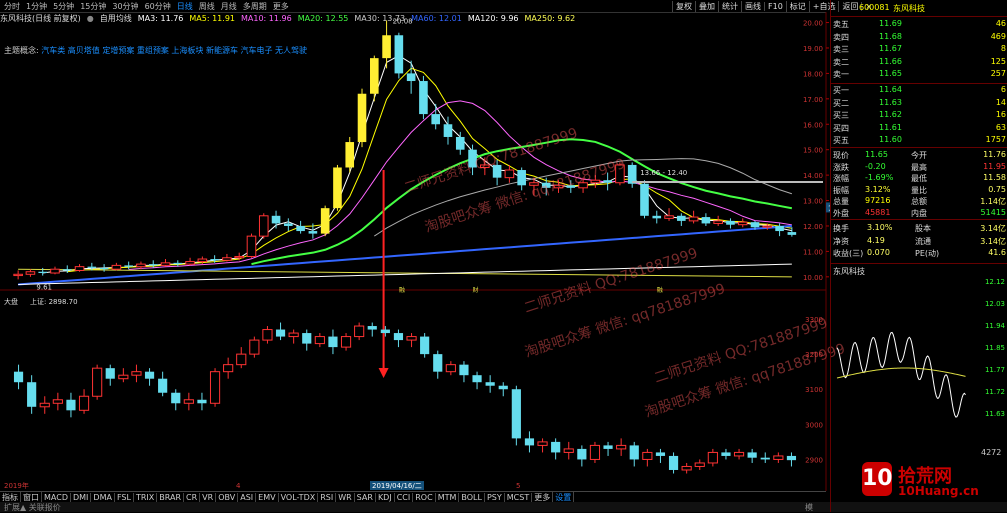 The width and height of the screenshot is (1007, 513). I want to click on price-axis-label: 14.00, so click(813, 176).